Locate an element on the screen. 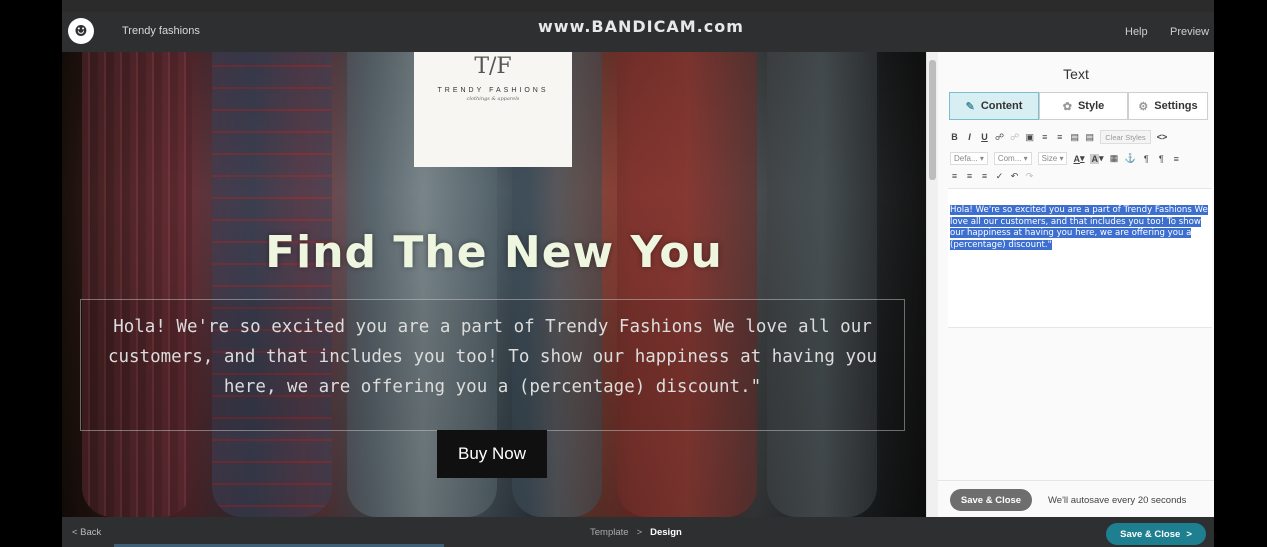 The width and height of the screenshot is (1267, 547). buy-now-button: Buy Now is located at coordinates (492, 454).